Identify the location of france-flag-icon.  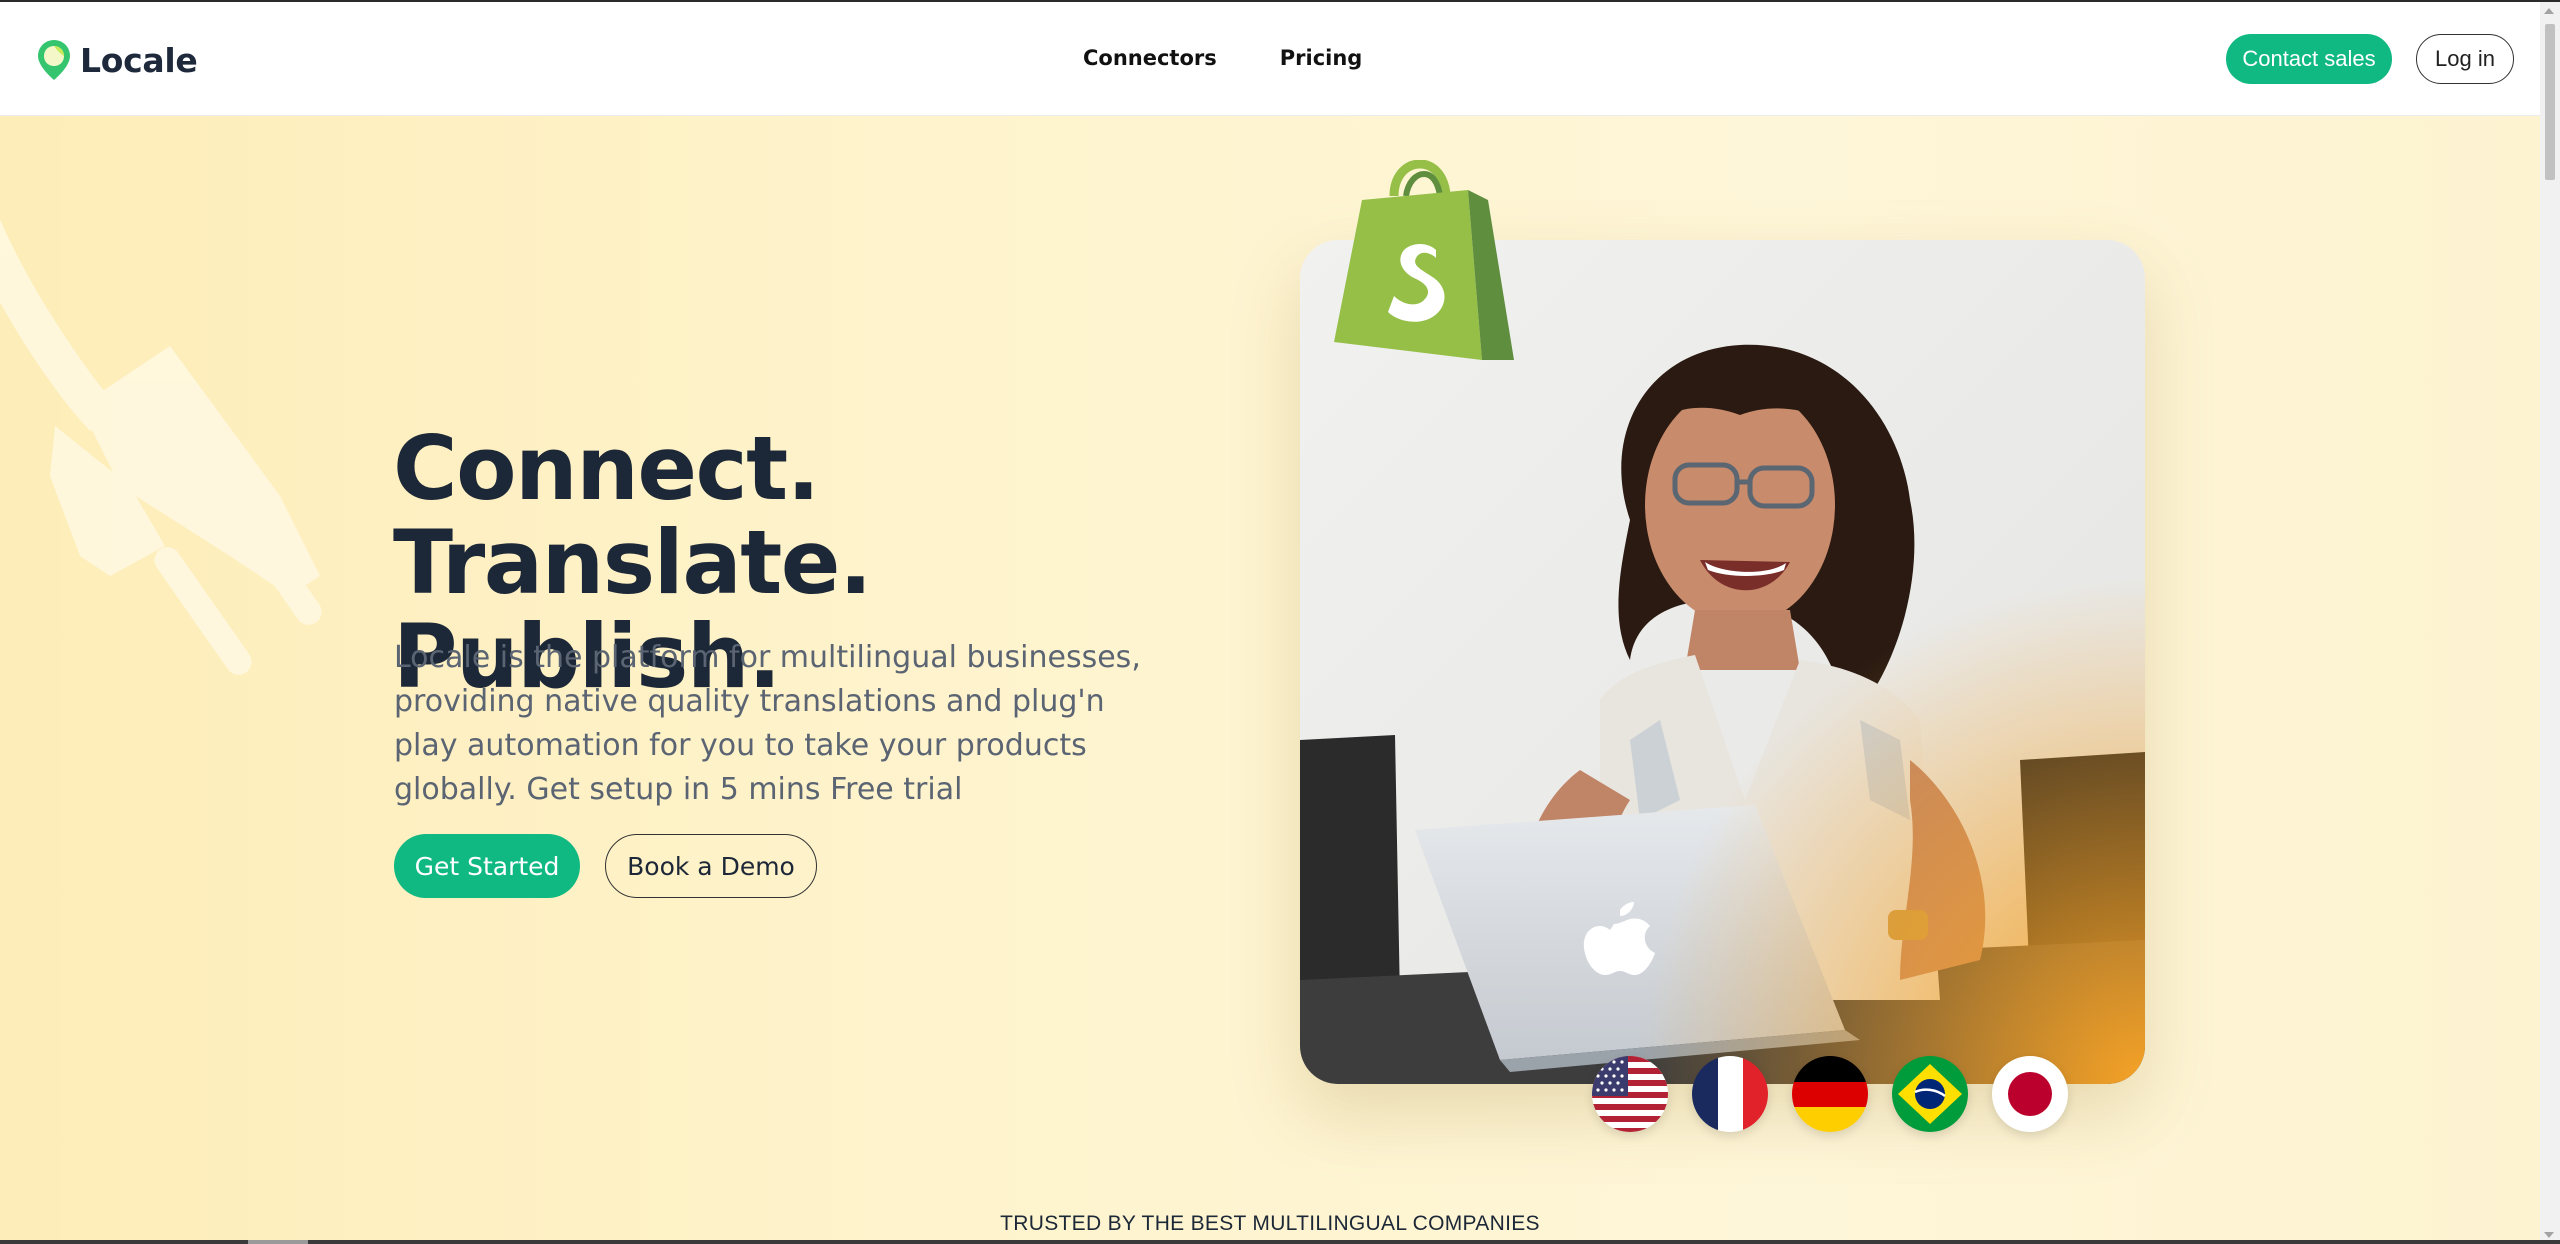
(1730, 1094).